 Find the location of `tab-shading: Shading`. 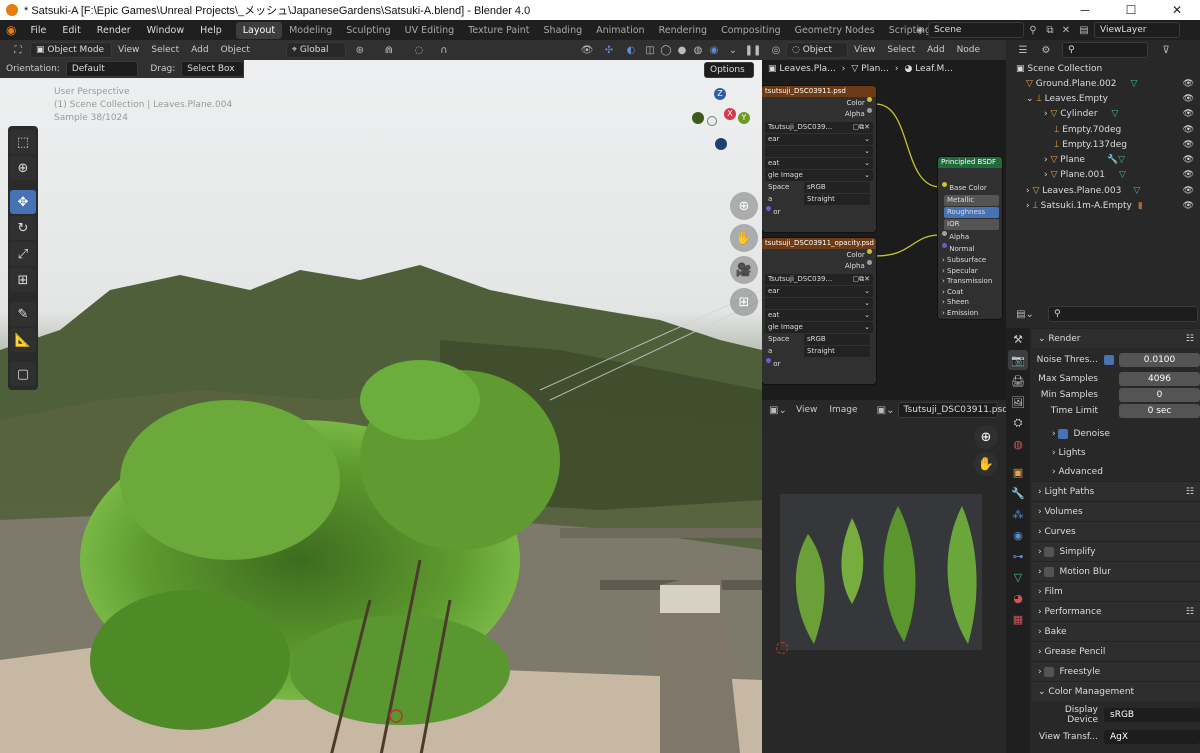

tab-shading: Shading is located at coordinates (563, 30).